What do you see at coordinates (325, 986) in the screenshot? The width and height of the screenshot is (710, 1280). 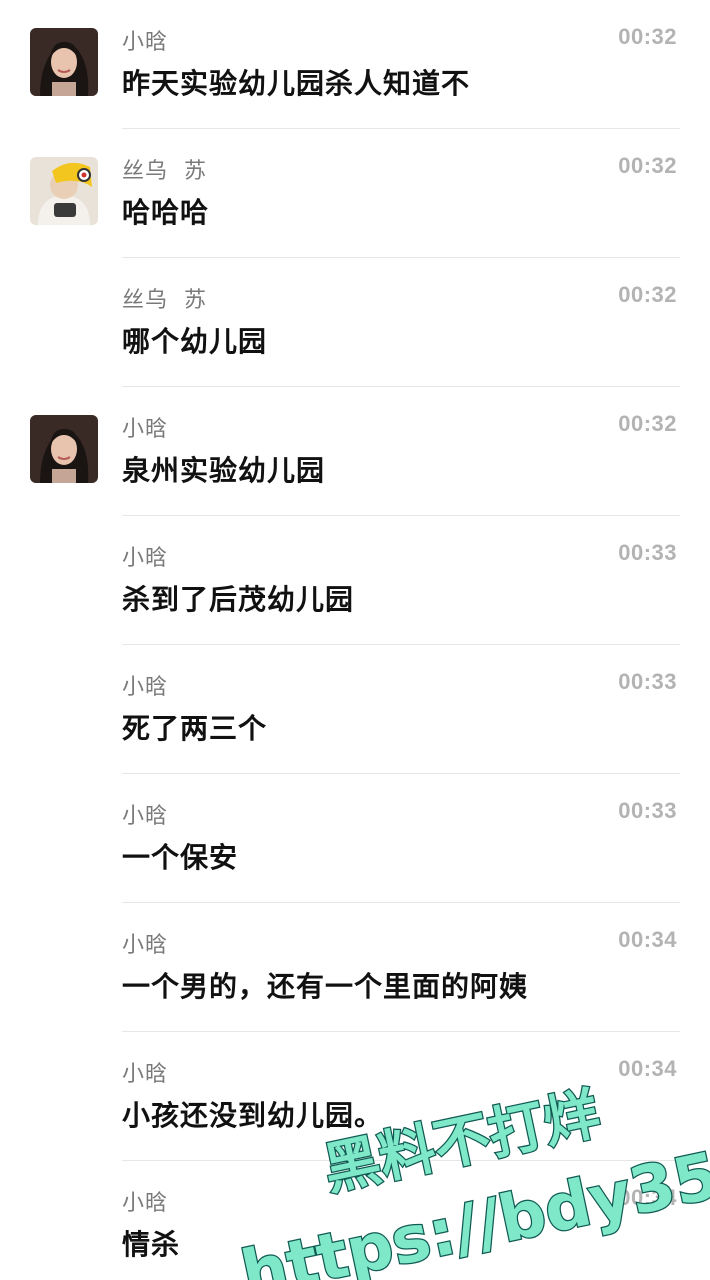 I see `message-text: 一个男的，还有一个里面的阿姨` at bounding box center [325, 986].